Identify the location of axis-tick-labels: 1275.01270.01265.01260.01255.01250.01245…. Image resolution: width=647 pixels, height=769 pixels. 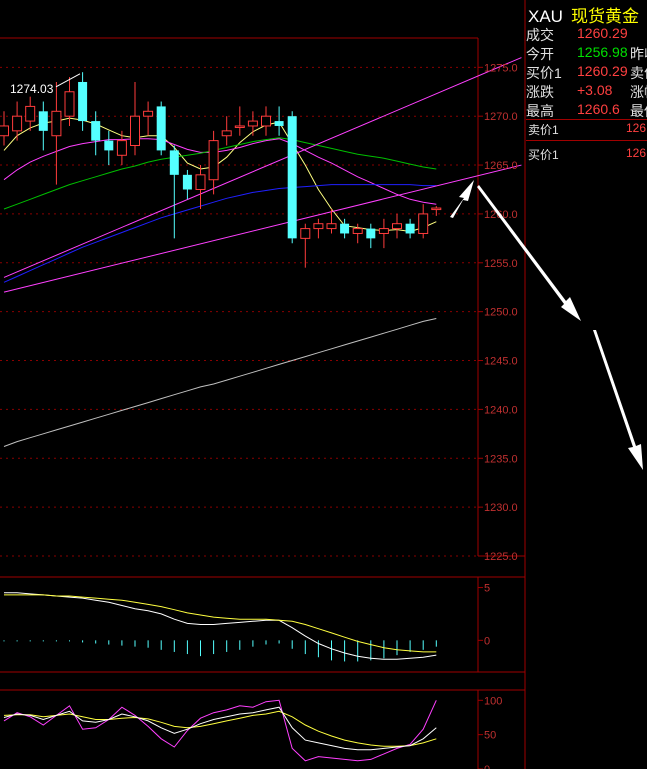
(501, 415).